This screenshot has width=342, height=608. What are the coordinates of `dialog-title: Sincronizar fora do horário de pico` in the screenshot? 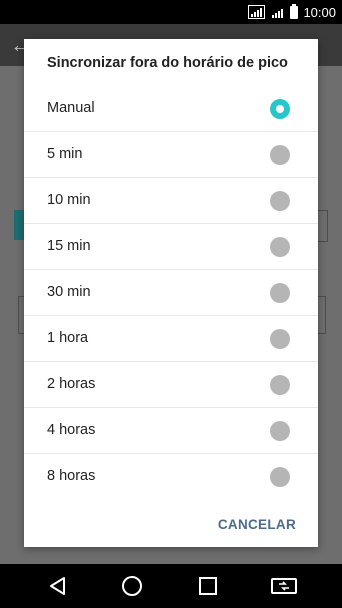 It's located at (167, 63).